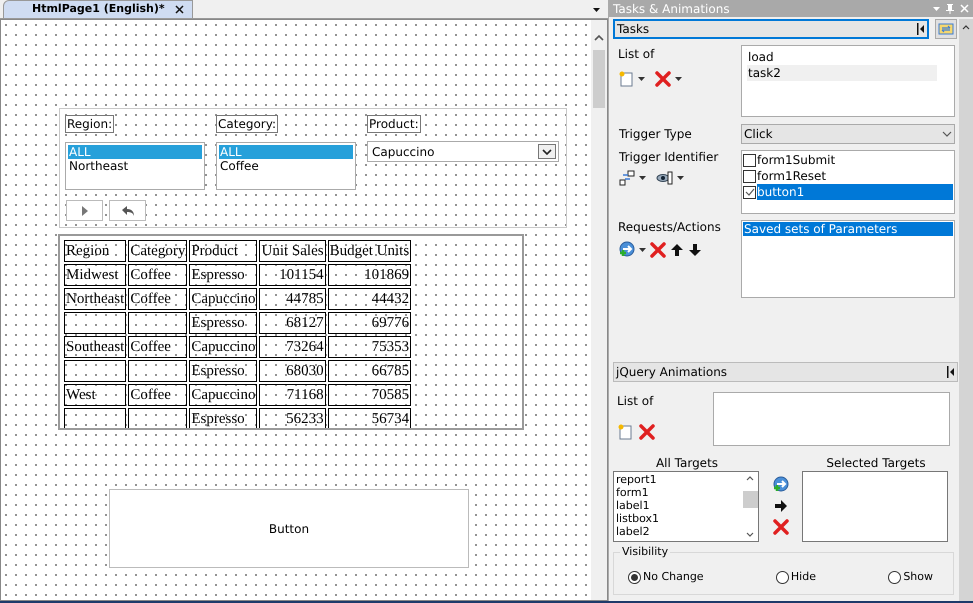 This screenshot has width=973, height=603. I want to click on section-header: Tasks, so click(771, 29).